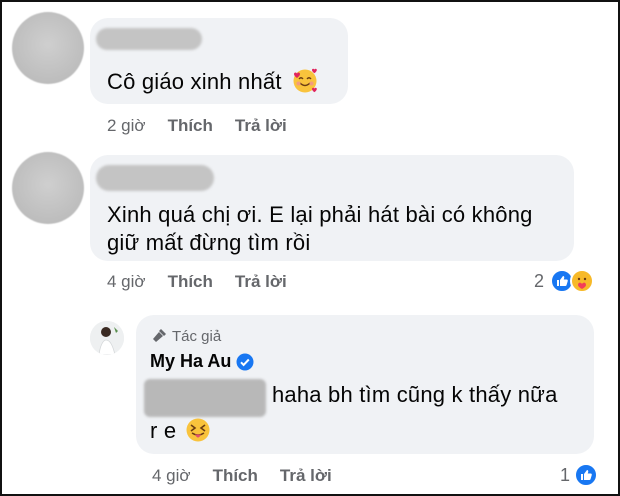  I want to click on comment-actions: 2 giờ Thích Trả lời, so click(208, 126).